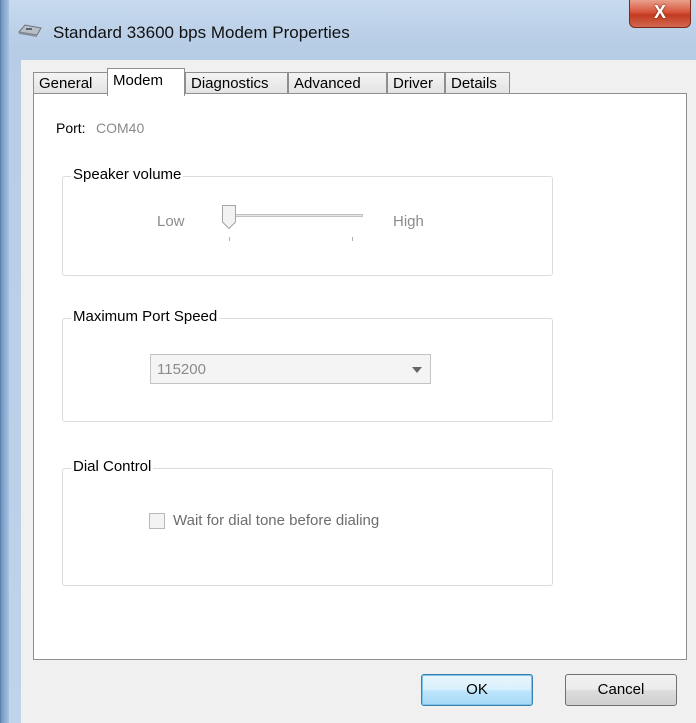 The width and height of the screenshot is (696, 723). I want to click on tab-driver: Driver, so click(416, 83).